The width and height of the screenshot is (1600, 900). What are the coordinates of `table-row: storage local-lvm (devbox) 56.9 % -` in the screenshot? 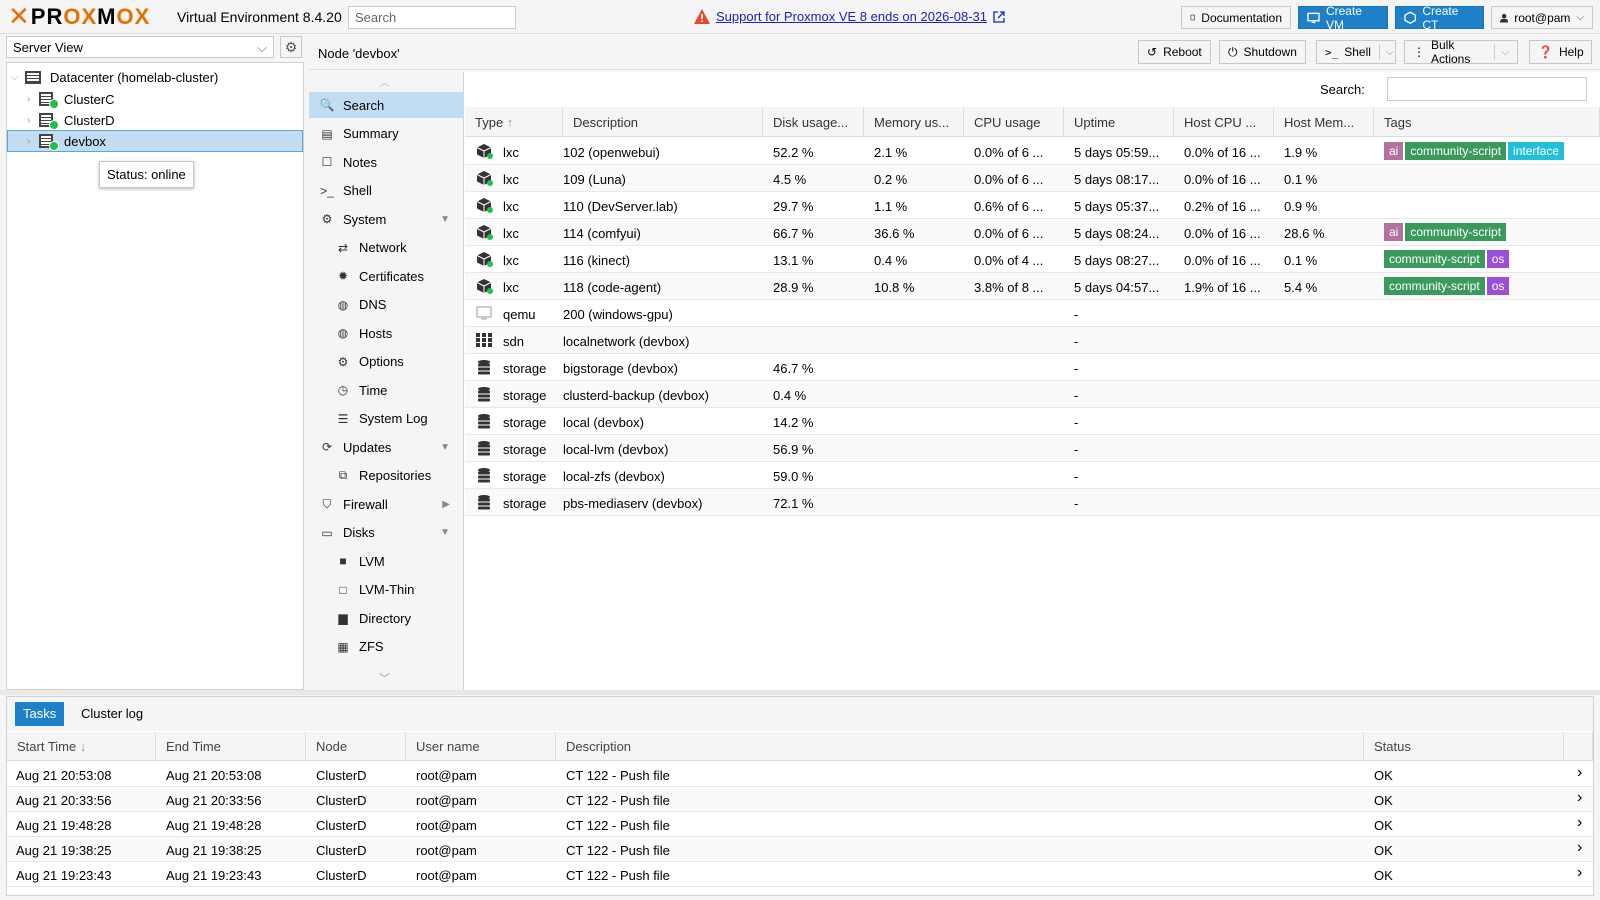 It's located at (1032, 448).